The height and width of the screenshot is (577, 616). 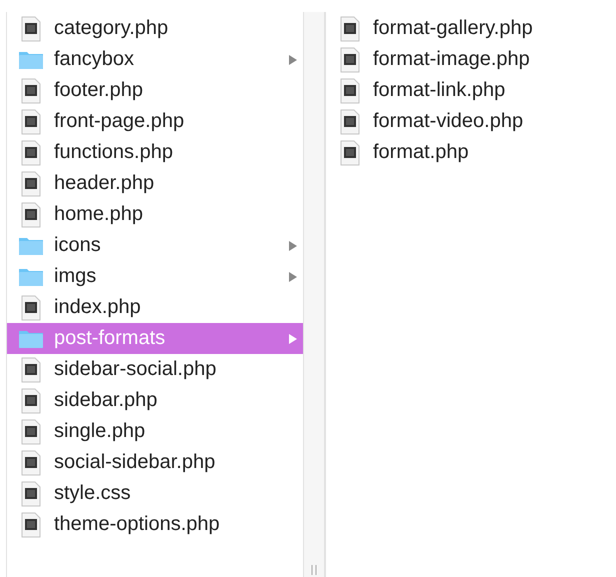 What do you see at coordinates (155, 183) in the screenshot?
I see `file-row: header.php` at bounding box center [155, 183].